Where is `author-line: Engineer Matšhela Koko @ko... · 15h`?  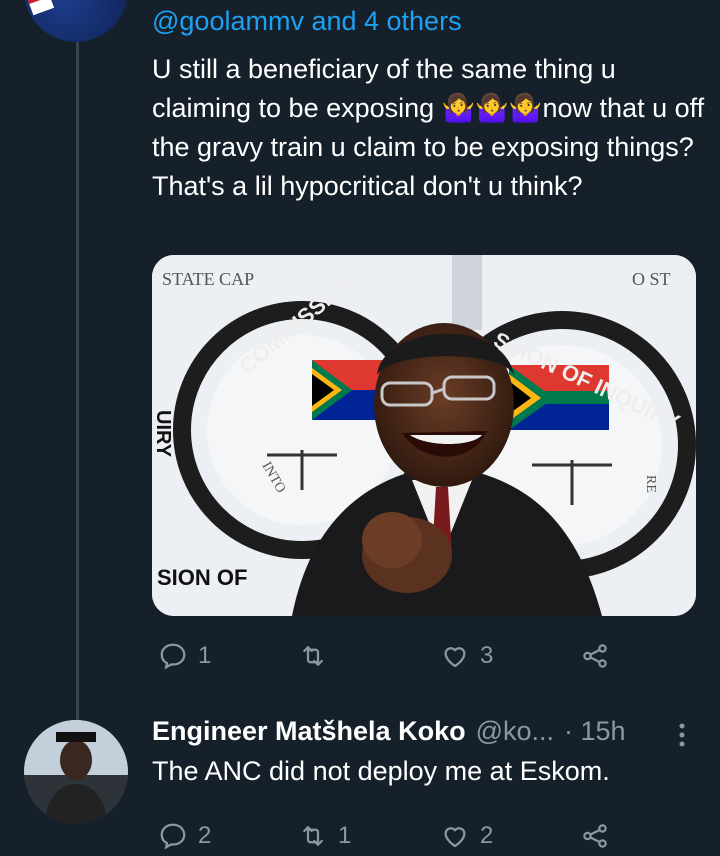
author-line: Engineer Matšhela Koko @ko... · 15h is located at coordinates (389, 731).